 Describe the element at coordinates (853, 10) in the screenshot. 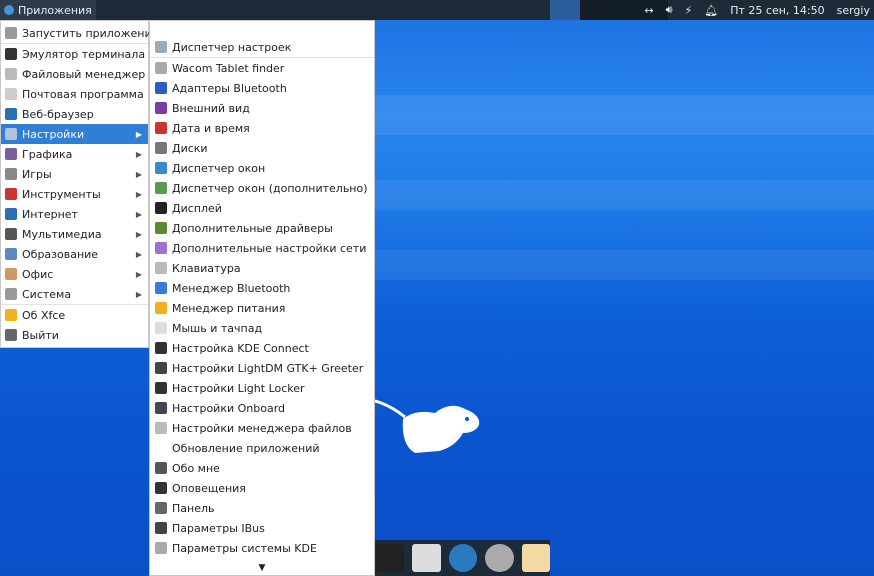

I see `user-name: sergiy` at that location.